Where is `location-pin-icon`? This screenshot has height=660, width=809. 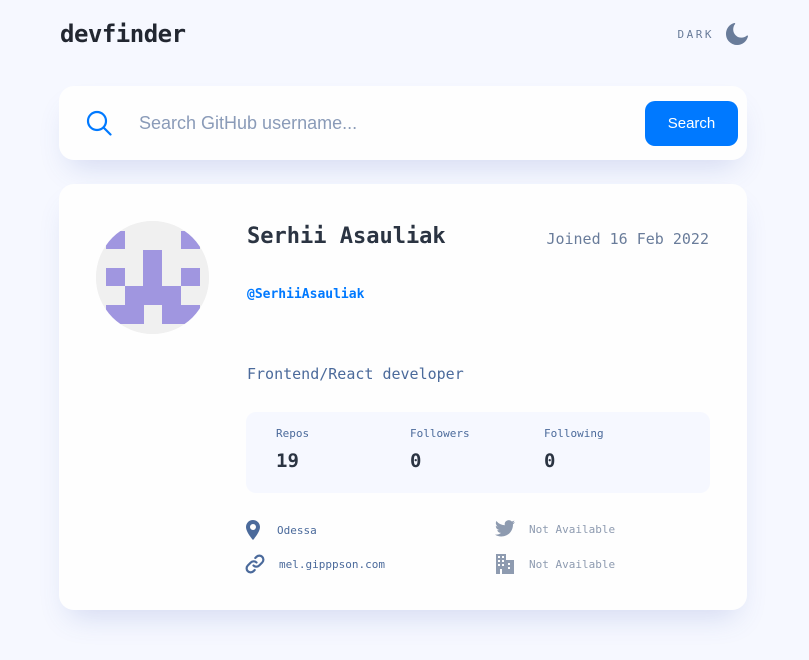
location-pin-icon is located at coordinates (253, 530).